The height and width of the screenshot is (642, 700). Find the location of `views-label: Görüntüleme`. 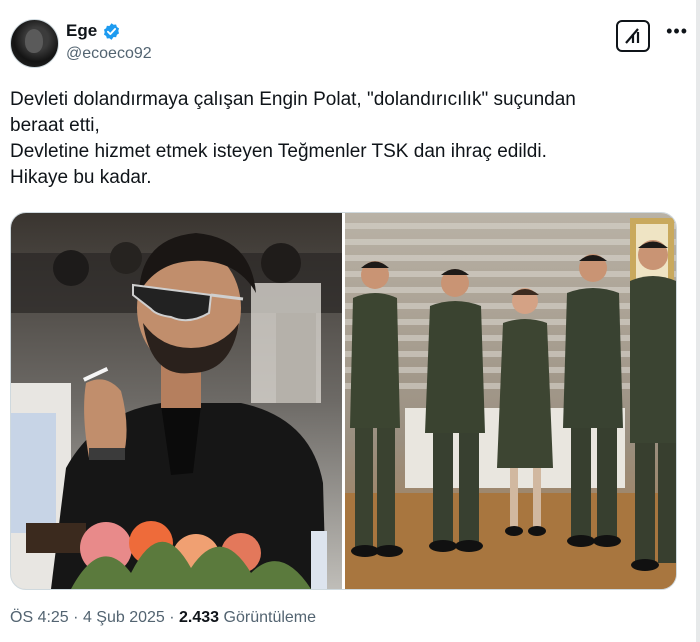

views-label: Görüntüleme is located at coordinates (270, 617).